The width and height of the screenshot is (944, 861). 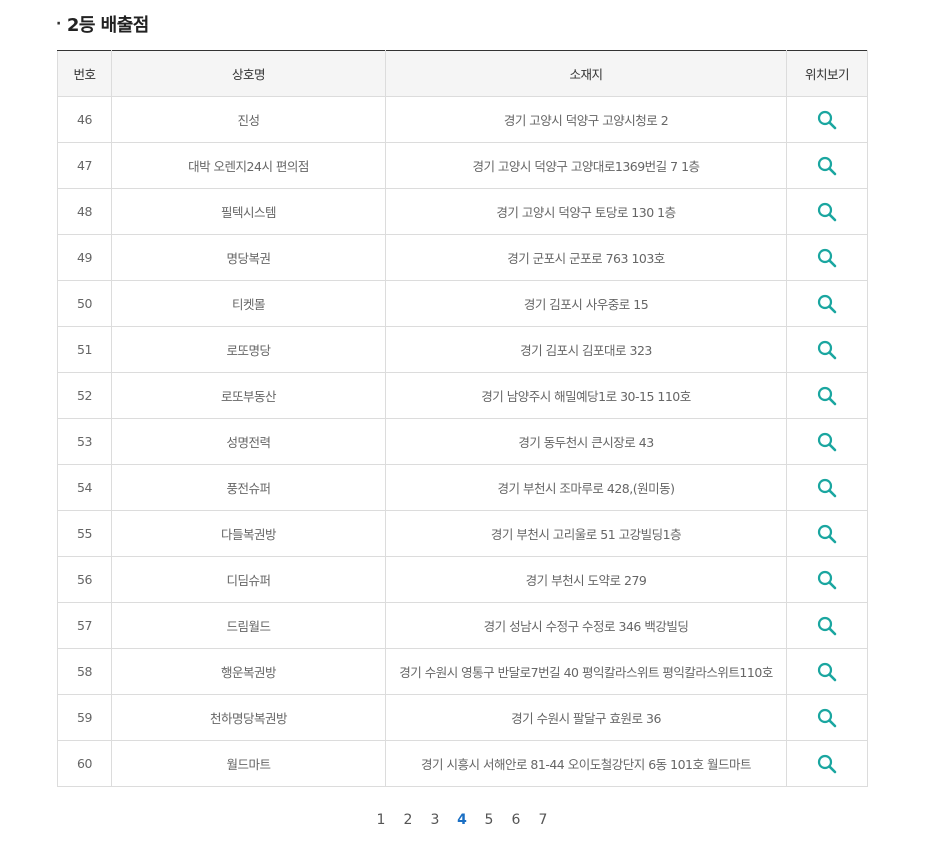 I want to click on header-address: 소재지, so click(x=586, y=73).